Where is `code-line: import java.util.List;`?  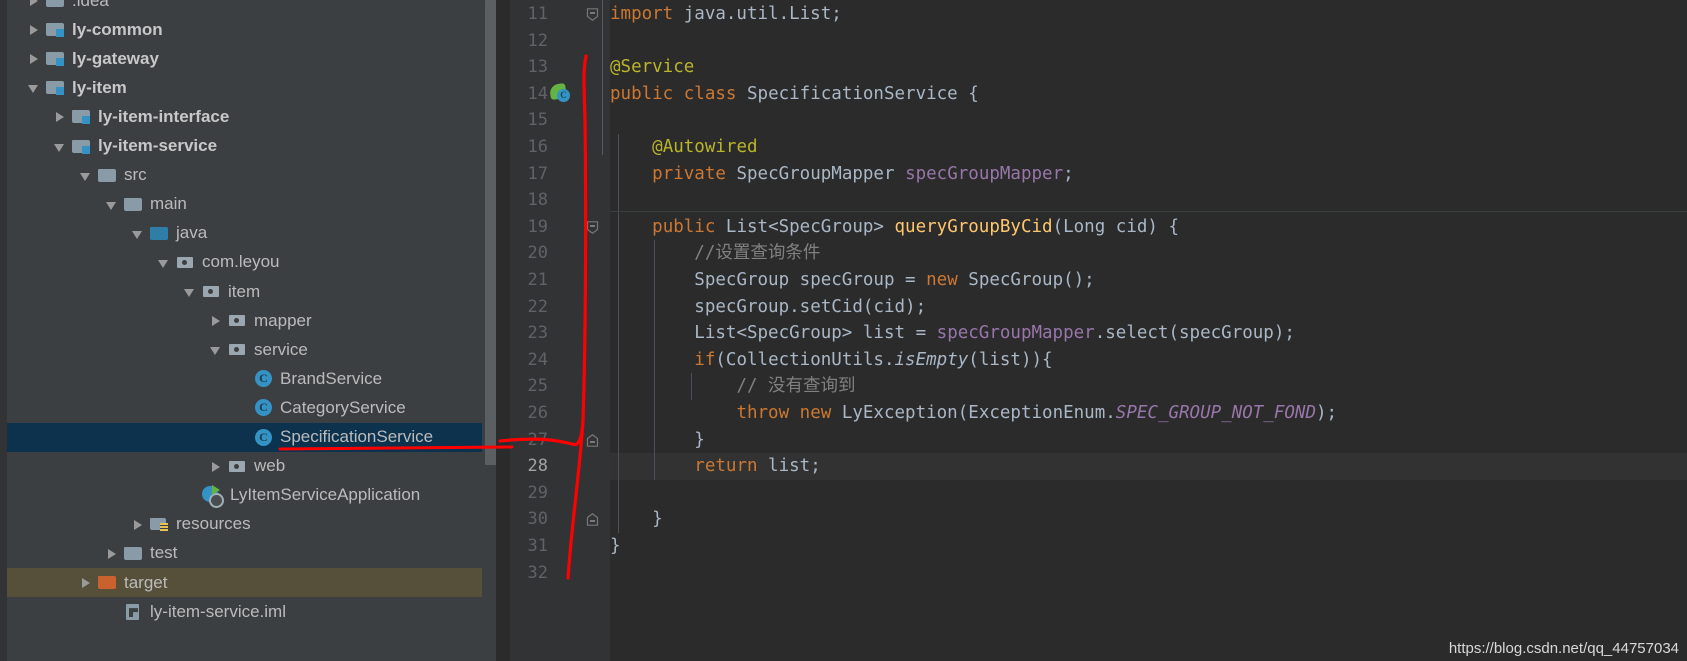
code-line: import java.util.List; is located at coordinates (1148, 14).